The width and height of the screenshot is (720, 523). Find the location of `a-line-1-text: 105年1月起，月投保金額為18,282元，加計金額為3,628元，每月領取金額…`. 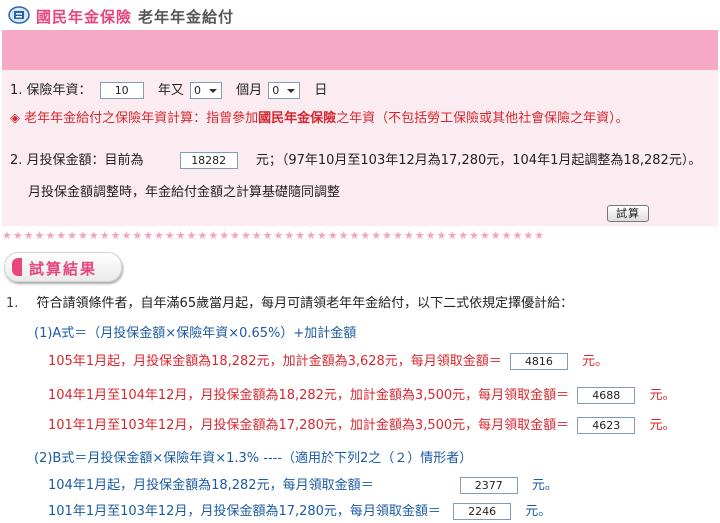

a-line-1-text: 105年1月起，月投保金額為18,282元，加計金額為3,628元，每月領取金額… is located at coordinates (275, 361).